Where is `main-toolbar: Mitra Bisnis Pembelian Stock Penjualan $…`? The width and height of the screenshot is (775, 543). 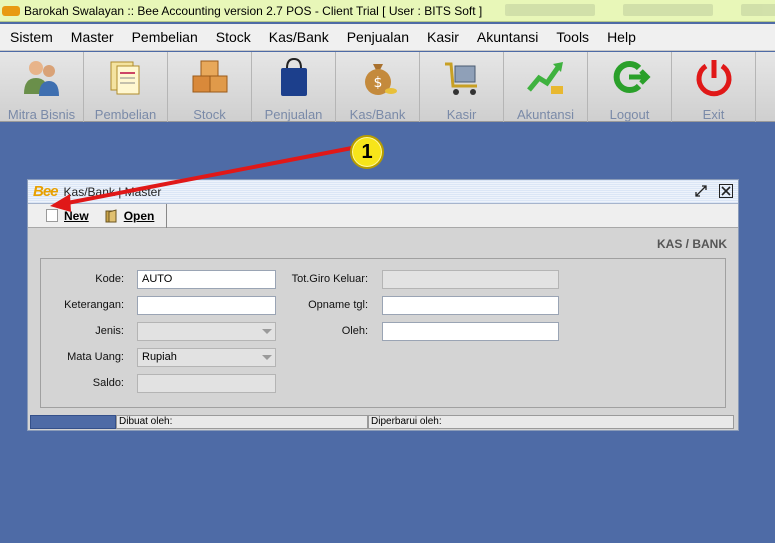
main-toolbar: Mitra Bisnis Pembelian Stock Penjualan $… is located at coordinates (387, 87).